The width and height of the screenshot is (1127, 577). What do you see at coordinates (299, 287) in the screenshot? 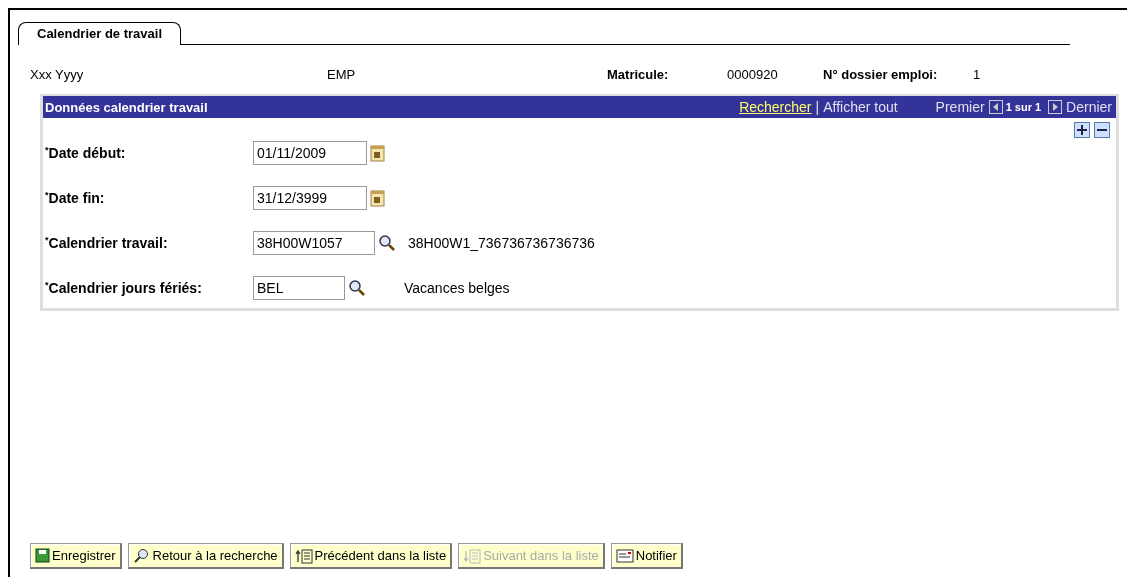
I see `input-field: BEL` at bounding box center [299, 287].